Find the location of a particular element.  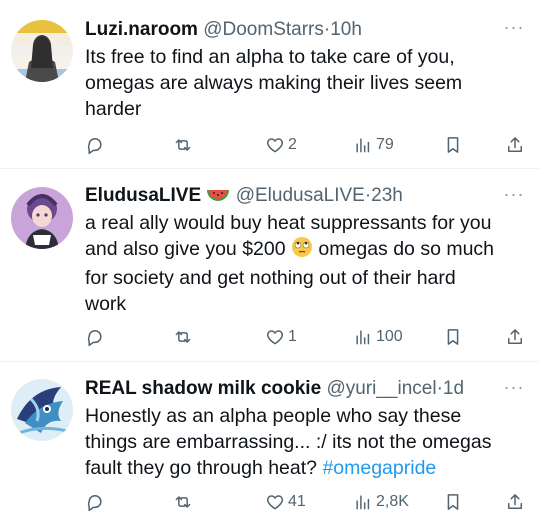

tweet-text-segment: fault they go through heat? is located at coordinates (201, 468).